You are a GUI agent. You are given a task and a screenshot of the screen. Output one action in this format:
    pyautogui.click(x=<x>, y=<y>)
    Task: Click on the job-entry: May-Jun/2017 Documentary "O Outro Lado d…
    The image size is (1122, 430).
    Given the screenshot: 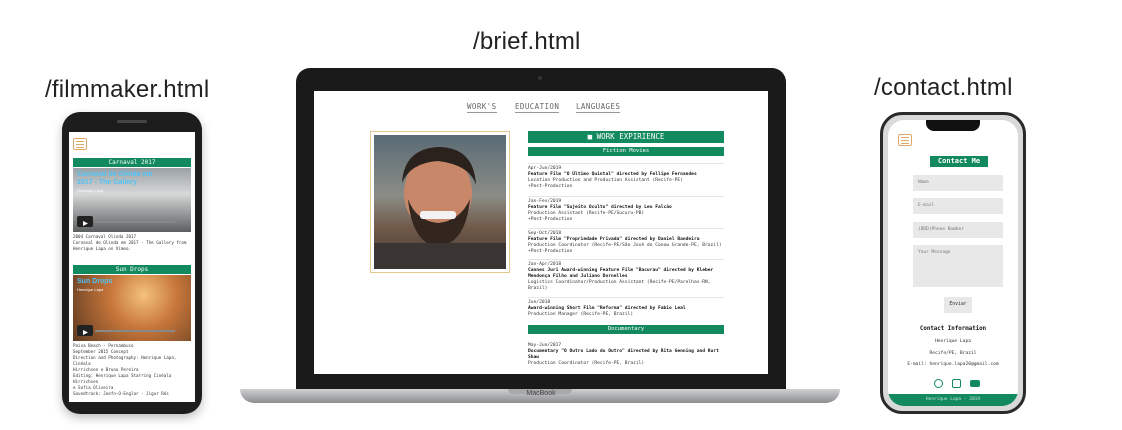 What is the action you would take?
    pyautogui.click(x=626, y=354)
    